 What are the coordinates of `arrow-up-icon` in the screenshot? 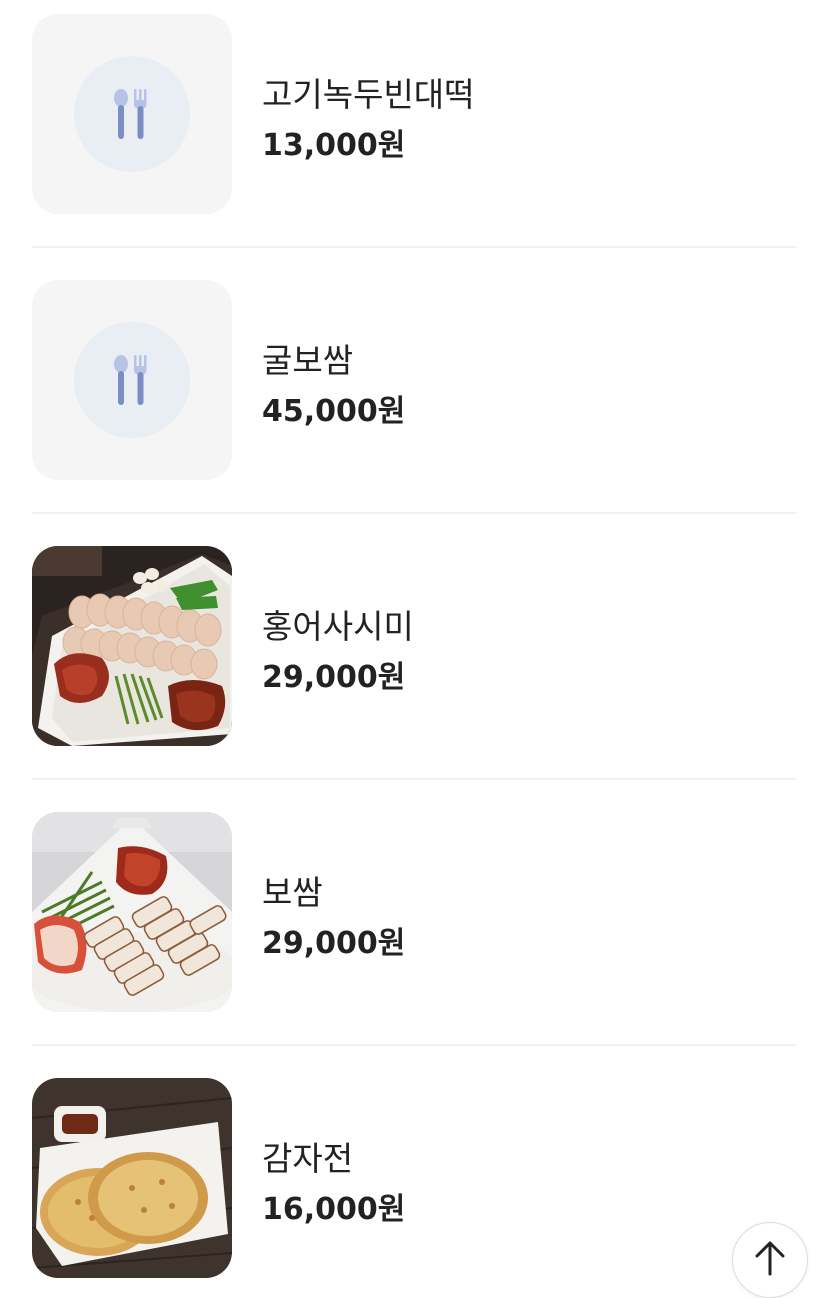 It's located at (770, 1258).